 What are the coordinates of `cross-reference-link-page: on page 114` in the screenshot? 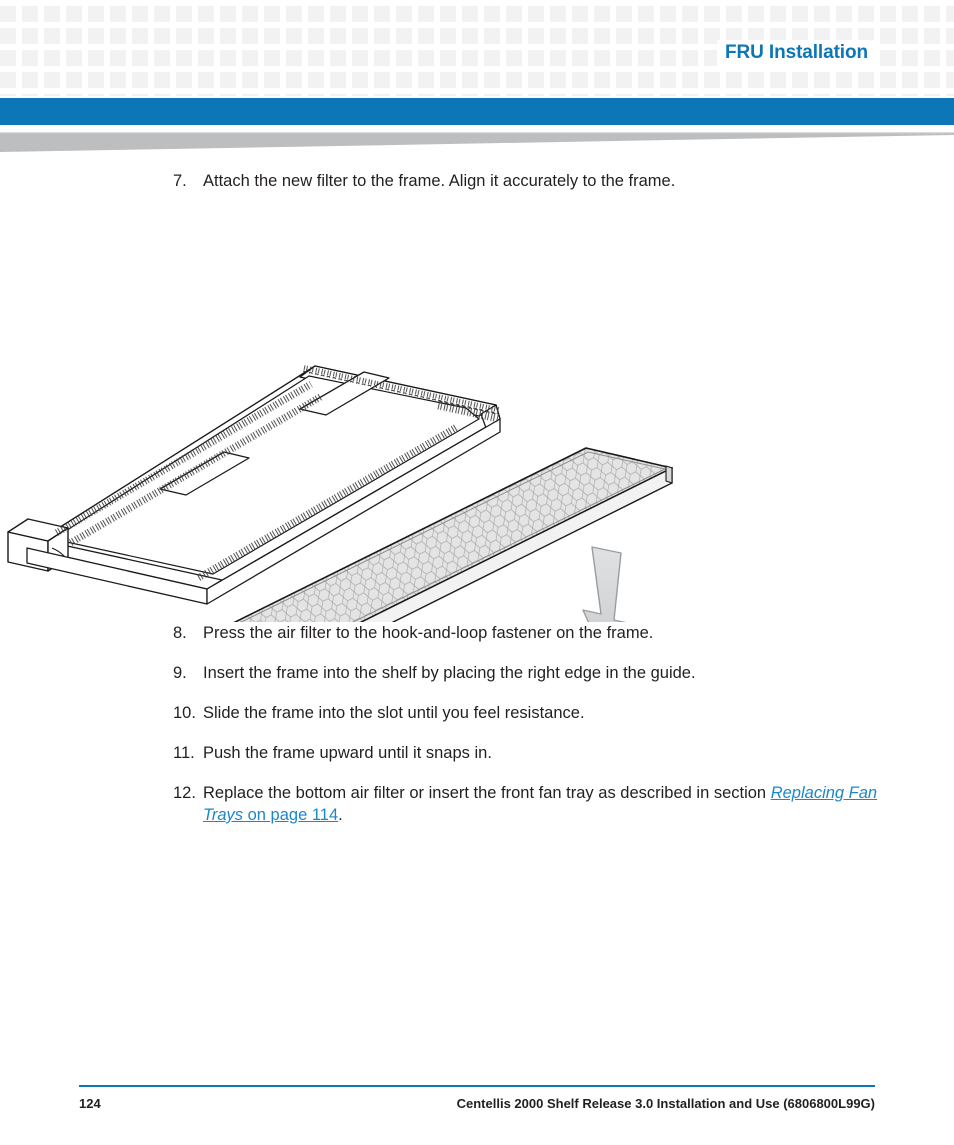 It's located at (291, 815).